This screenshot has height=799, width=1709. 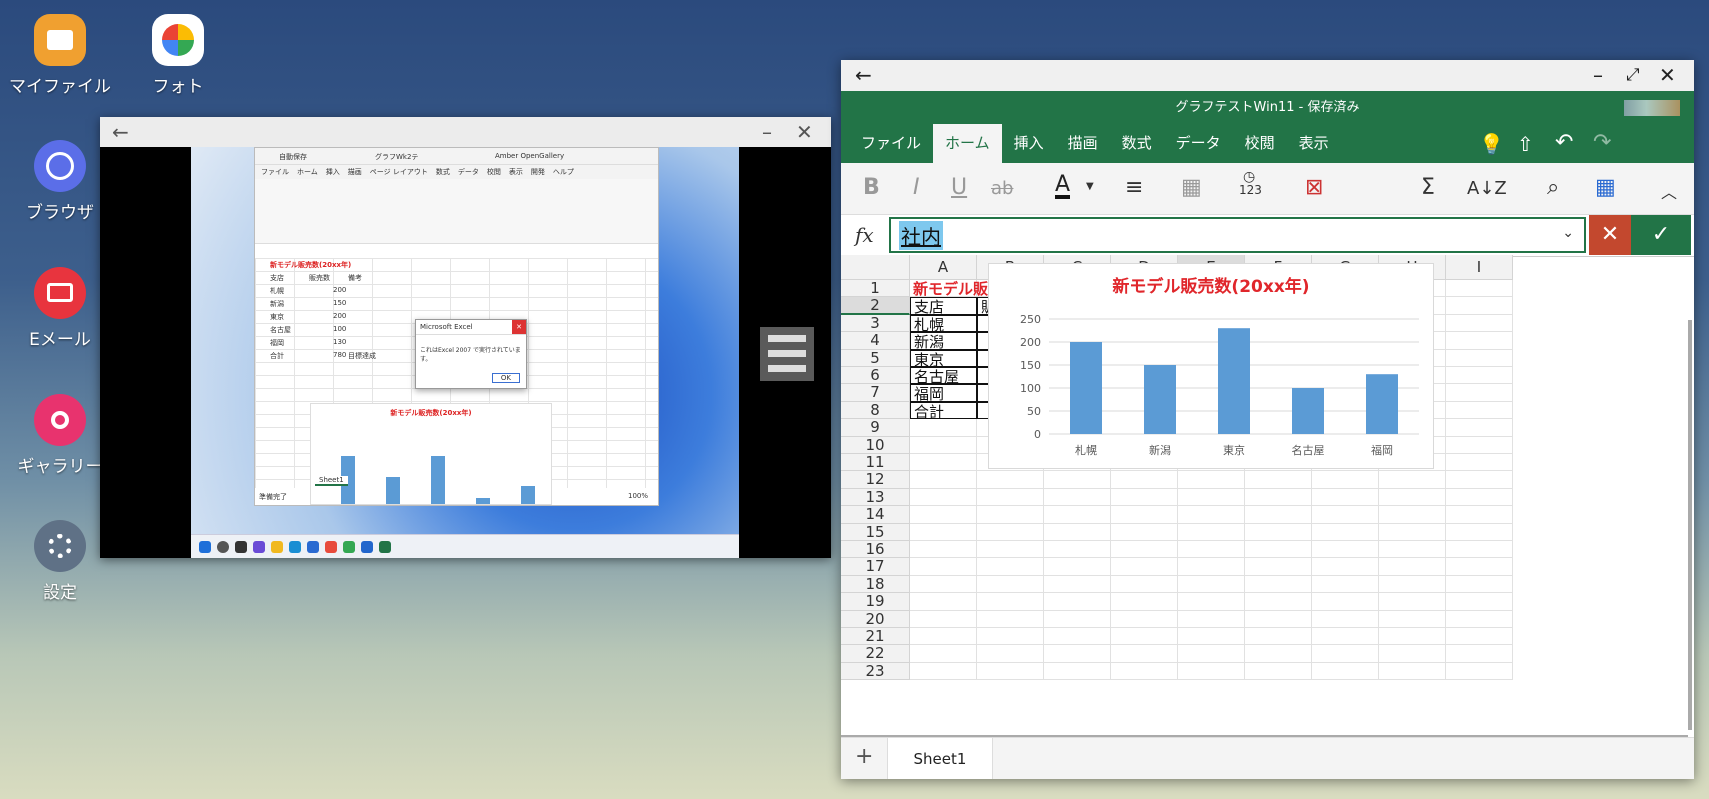 What do you see at coordinates (943, 619) in the screenshot?
I see `cell-A20` at bounding box center [943, 619].